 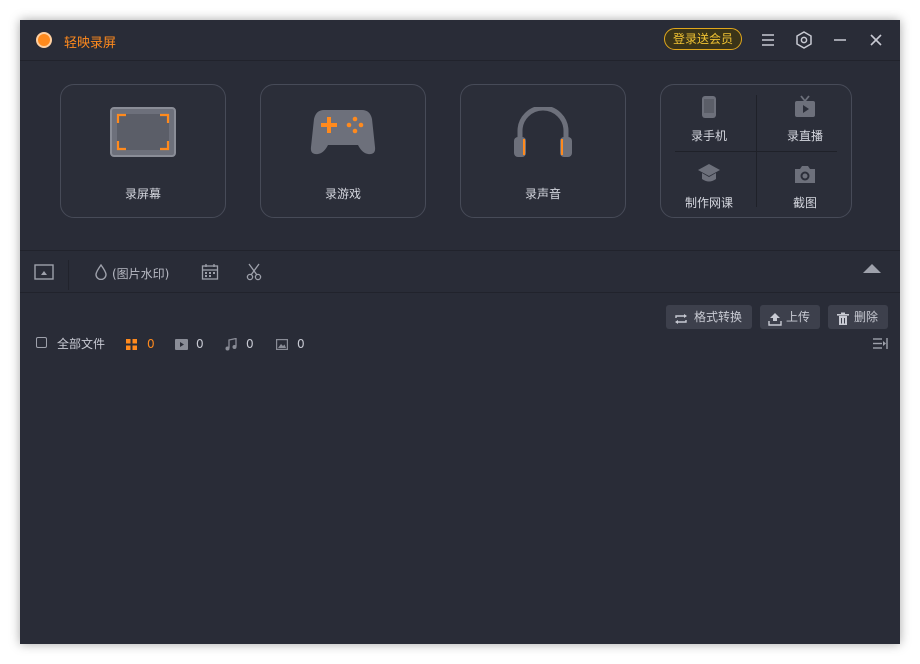 What do you see at coordinates (210, 273) in the screenshot?
I see `schedule-calendar-icon` at bounding box center [210, 273].